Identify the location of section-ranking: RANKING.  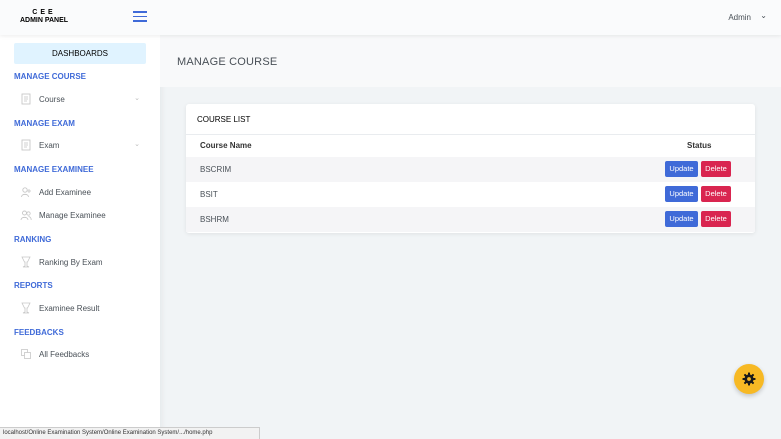
(33, 239).